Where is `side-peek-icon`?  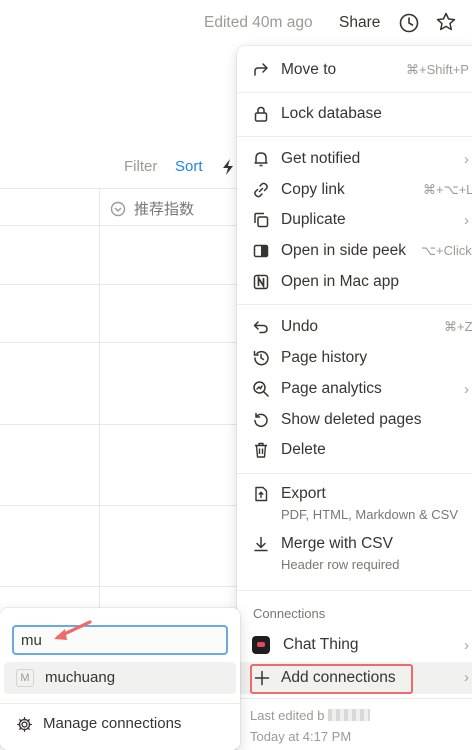
side-peek-icon is located at coordinates (261, 251).